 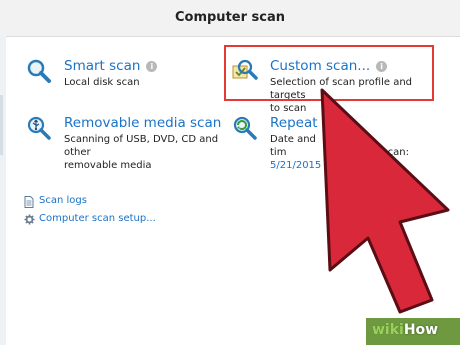 I want to click on watermark-how: How, so click(x=421, y=330).